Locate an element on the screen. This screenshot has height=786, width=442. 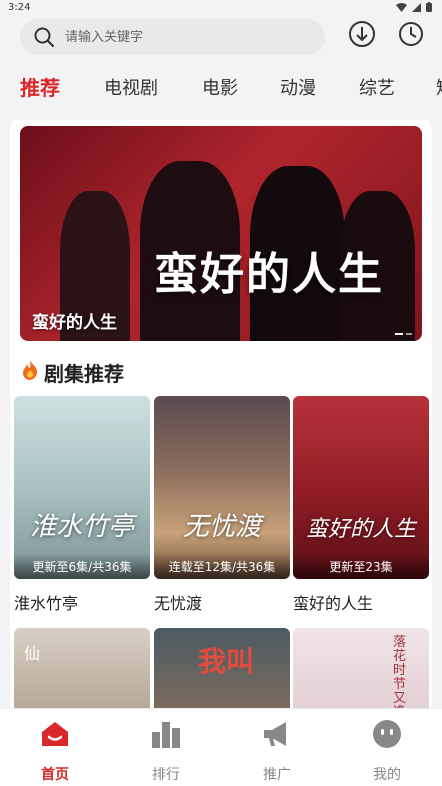
nav-promote: 推广 is located at coordinates (277, 750).